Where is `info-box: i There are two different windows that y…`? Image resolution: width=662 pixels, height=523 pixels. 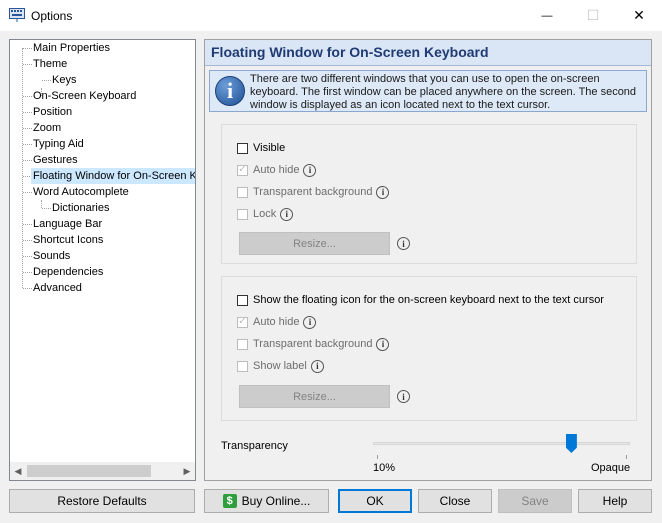
info-box: i There are two different windows that y… is located at coordinates (428, 91).